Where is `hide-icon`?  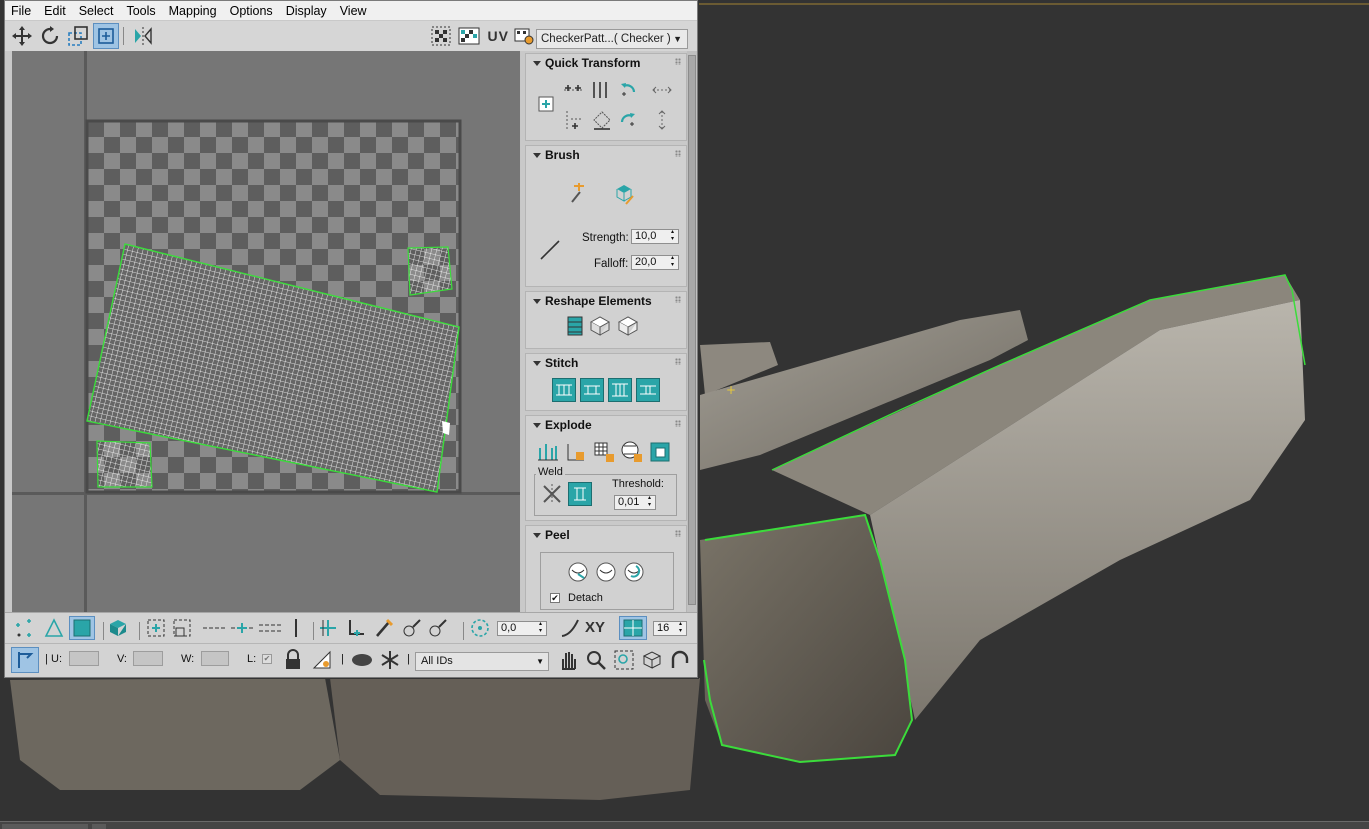 hide-icon is located at coordinates (362, 660).